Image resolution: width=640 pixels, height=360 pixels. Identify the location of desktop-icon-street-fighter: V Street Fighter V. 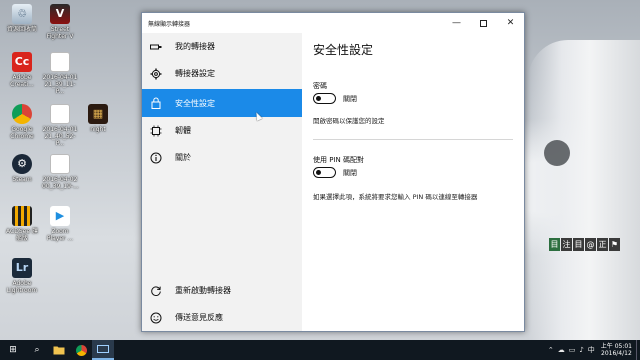
(60, 22).